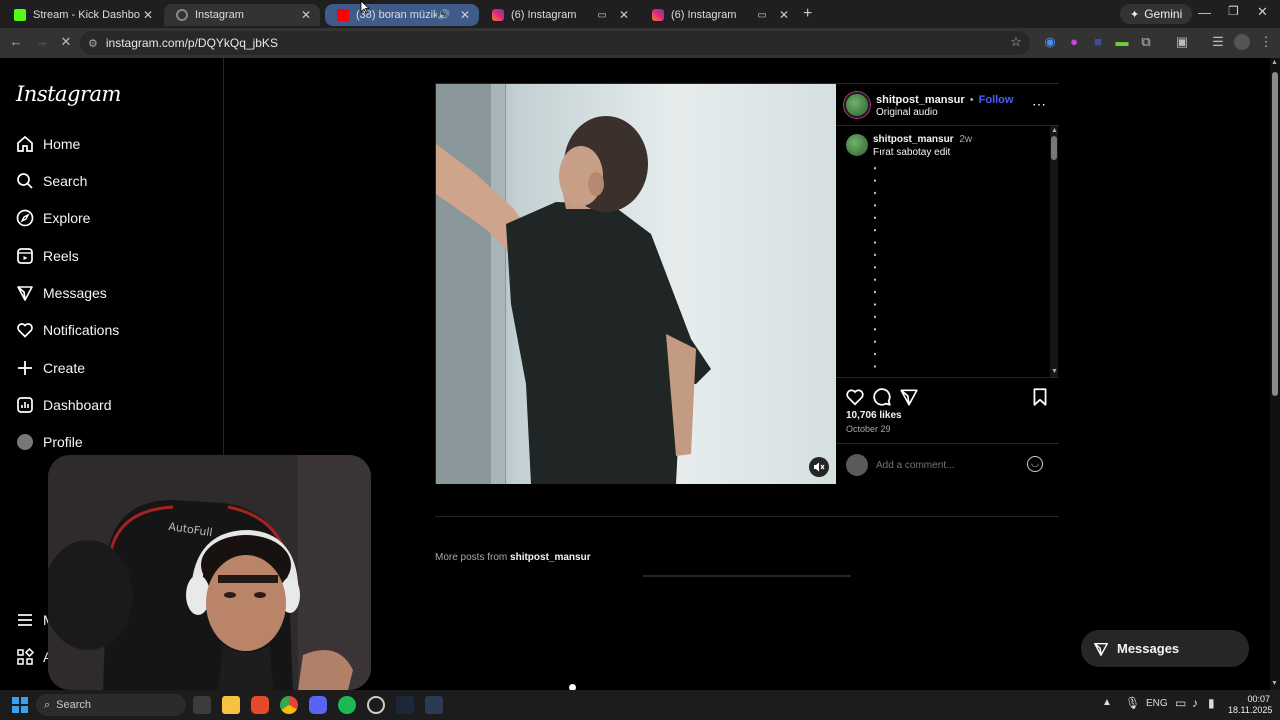  I want to click on new-tab-button: +, so click(807, 14).